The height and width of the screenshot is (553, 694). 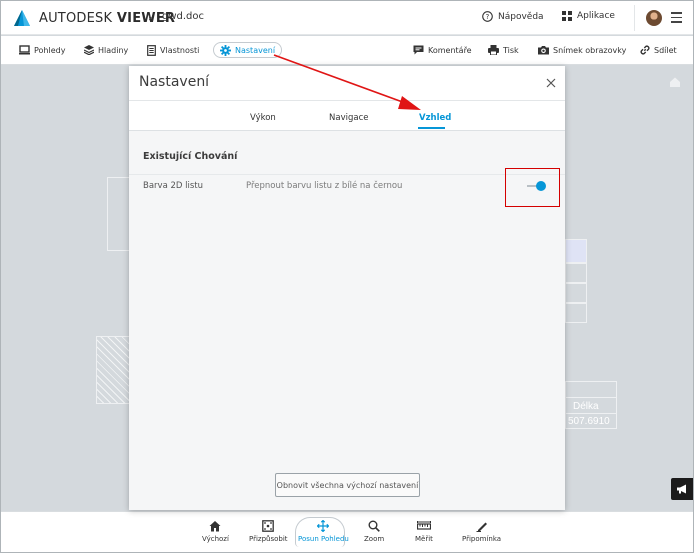 What do you see at coordinates (645, 50) in the screenshot?
I see `link-icon` at bounding box center [645, 50].